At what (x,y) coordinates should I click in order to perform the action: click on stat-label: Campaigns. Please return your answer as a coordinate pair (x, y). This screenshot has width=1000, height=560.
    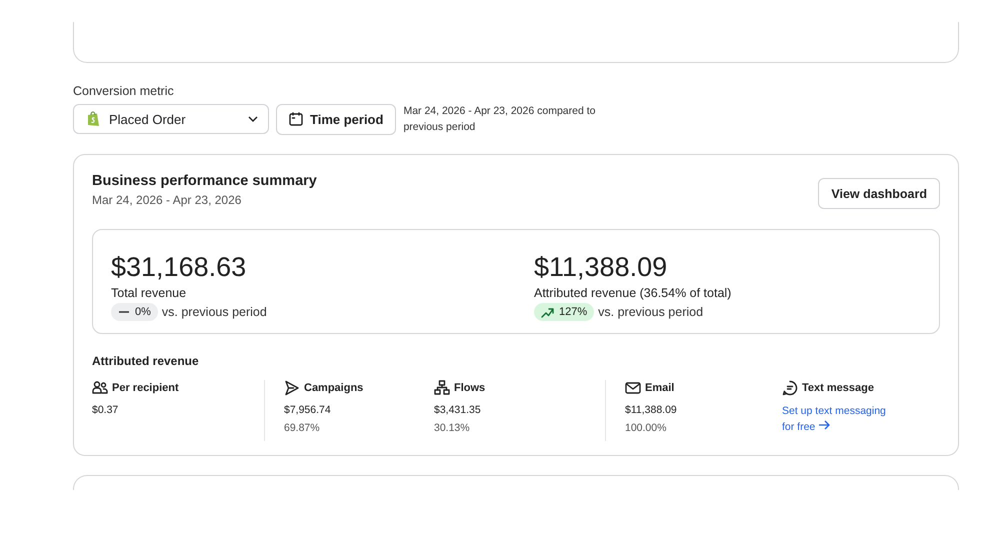
    Looking at the image, I should click on (334, 388).